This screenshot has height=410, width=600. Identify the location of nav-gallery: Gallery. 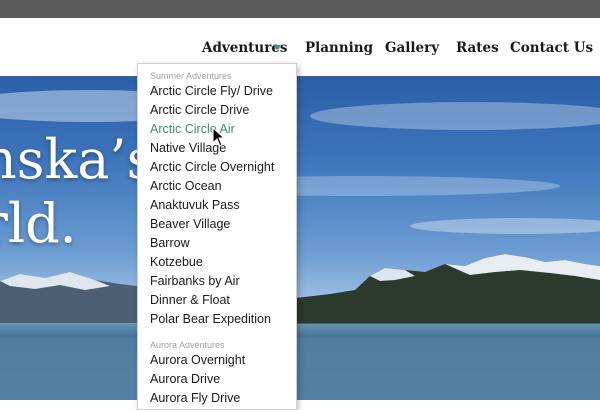
(412, 48).